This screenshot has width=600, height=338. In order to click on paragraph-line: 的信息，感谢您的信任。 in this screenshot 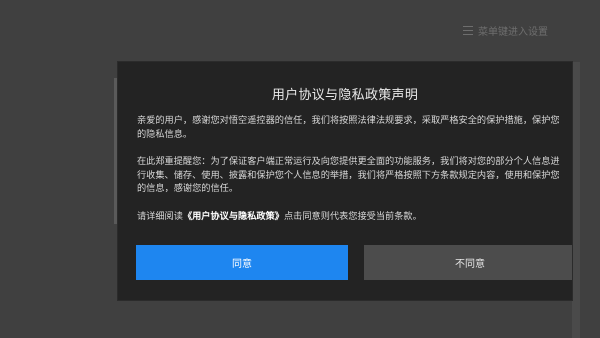, I will do `click(188, 188)`.